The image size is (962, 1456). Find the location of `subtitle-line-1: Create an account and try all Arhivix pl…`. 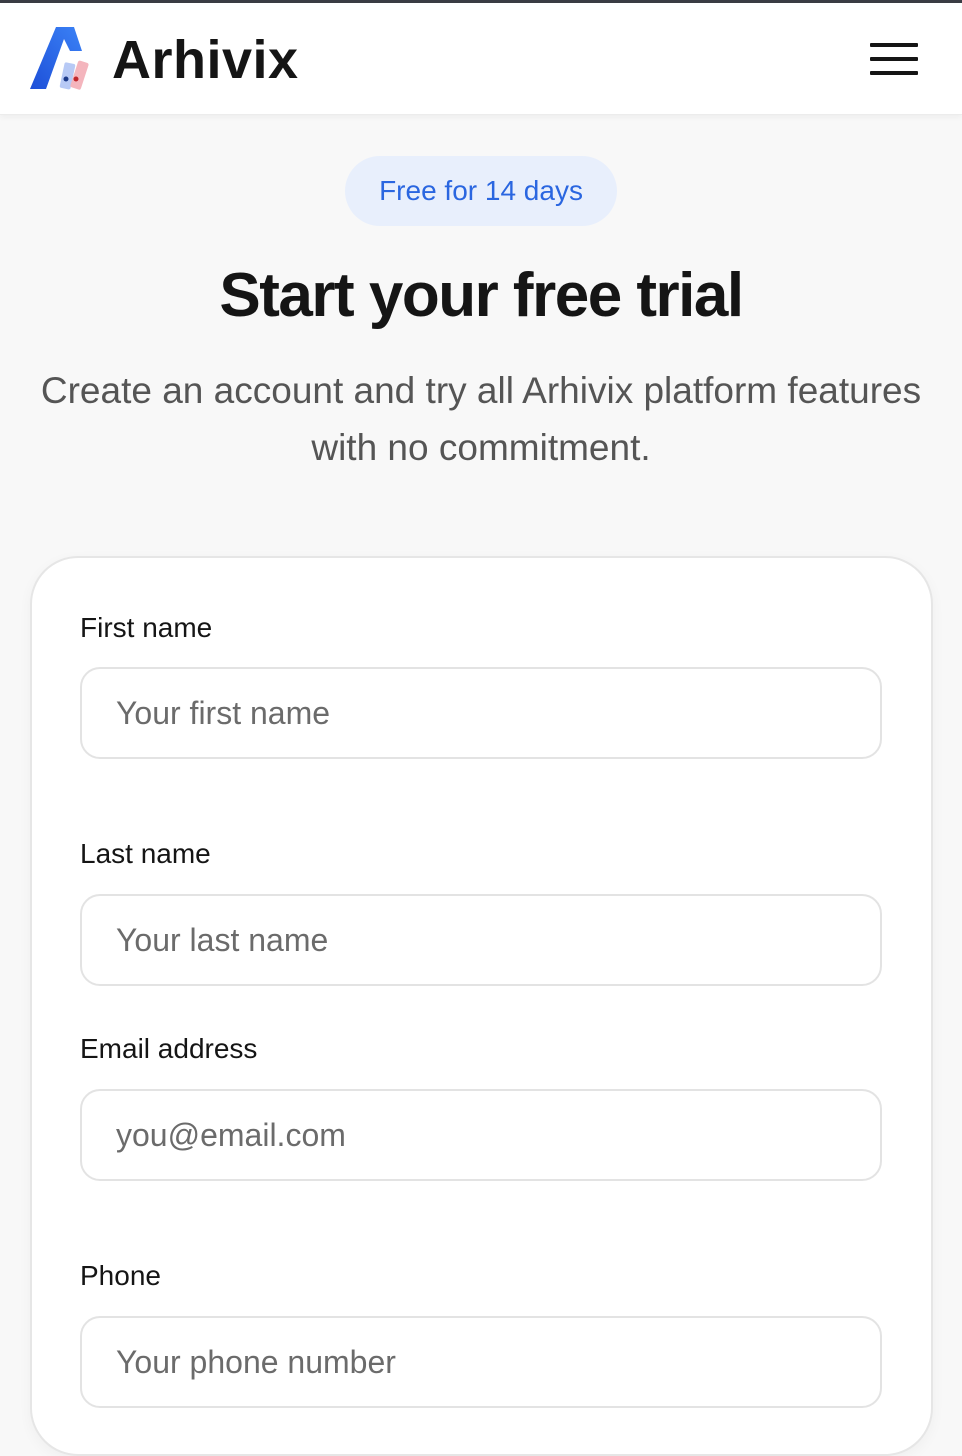

subtitle-line-1: Create an account and try all Arhivix pl… is located at coordinates (481, 390).